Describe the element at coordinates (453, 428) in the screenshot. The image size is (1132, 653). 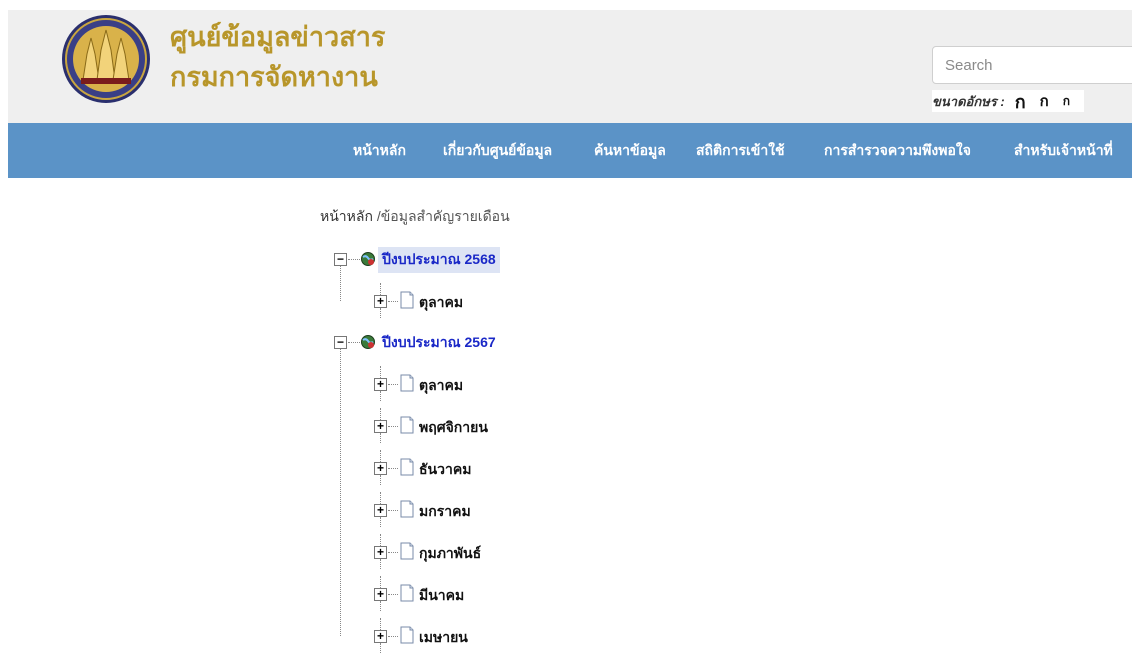
I see `tree-month-link: พฤศจิกายน` at that location.